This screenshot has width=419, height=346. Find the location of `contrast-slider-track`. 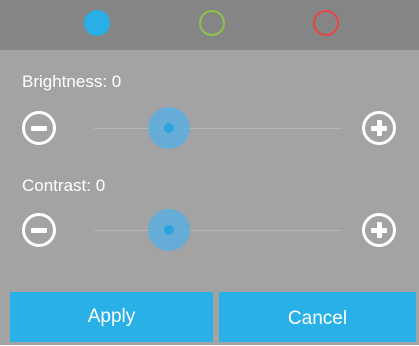

contrast-slider-track is located at coordinates (218, 230).